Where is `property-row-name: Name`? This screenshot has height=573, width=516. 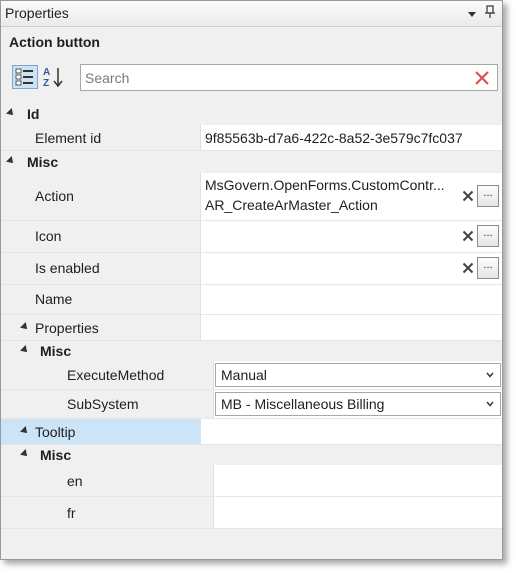
property-row-name: Name is located at coordinates (251, 300).